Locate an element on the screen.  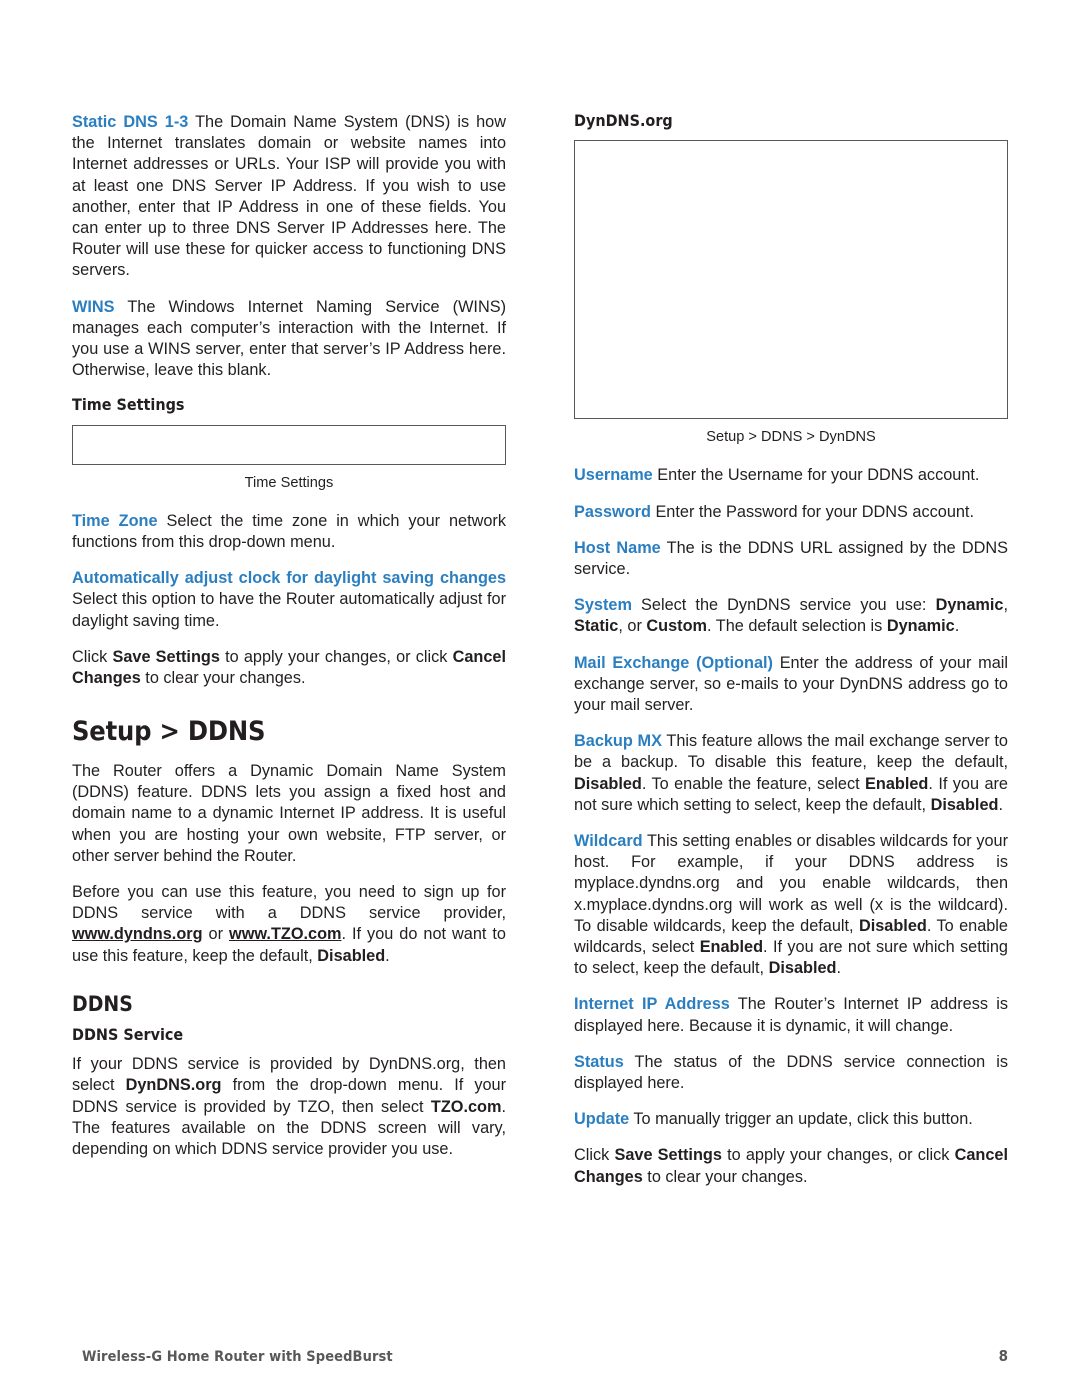
wildcard-end: . is located at coordinates (839, 968).